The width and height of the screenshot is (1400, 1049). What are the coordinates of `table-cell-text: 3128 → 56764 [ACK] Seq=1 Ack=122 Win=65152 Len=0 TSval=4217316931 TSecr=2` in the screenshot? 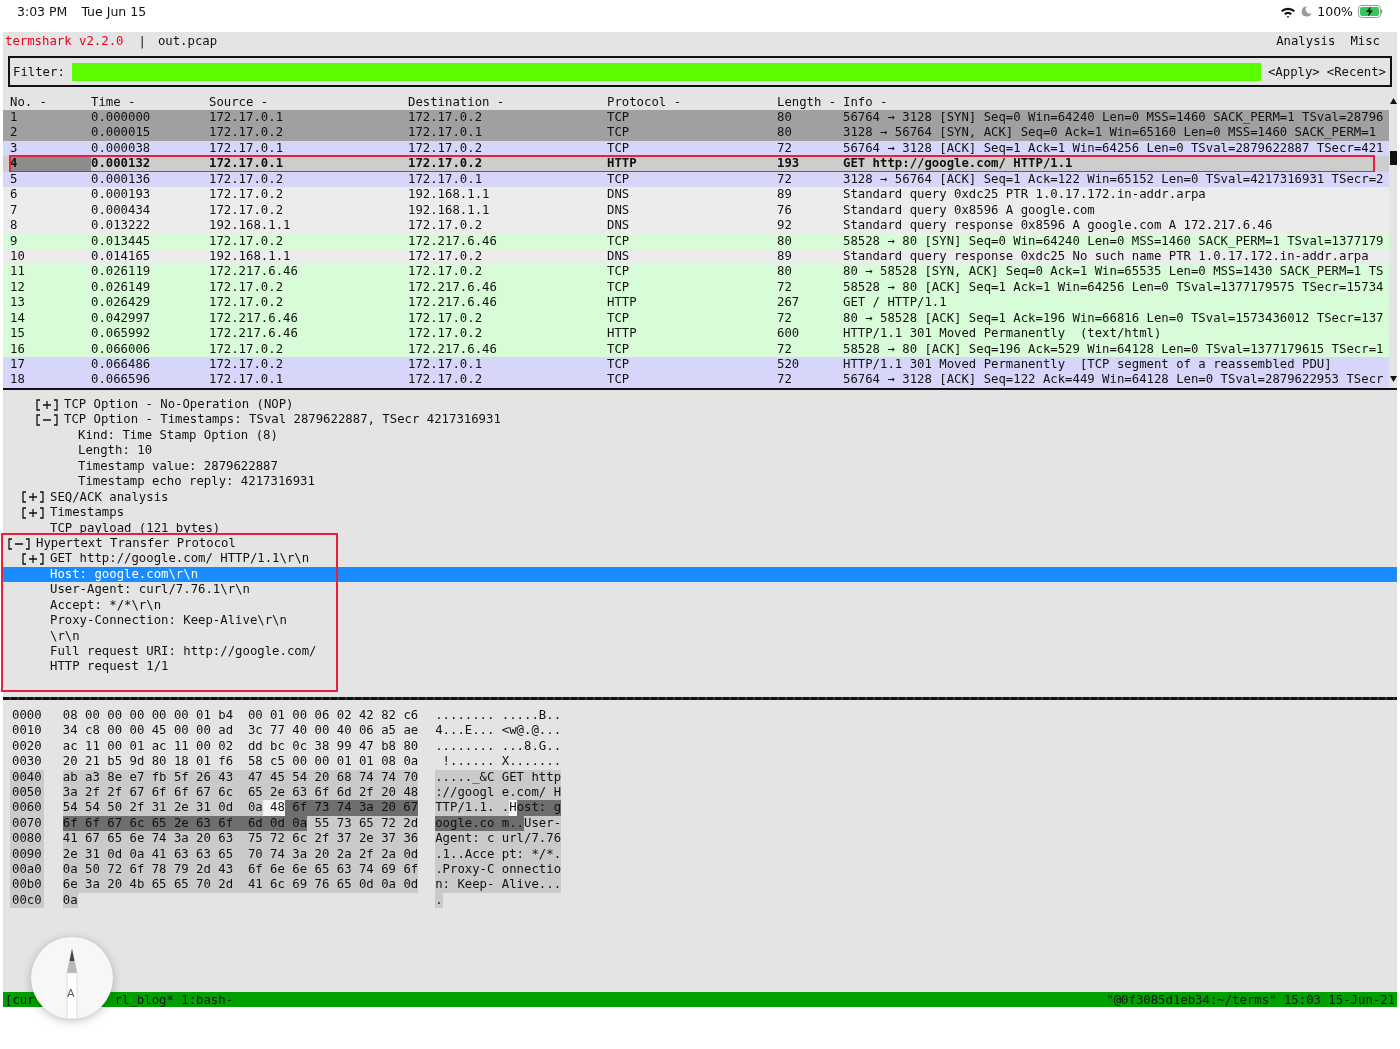 It's located at (1114, 179).